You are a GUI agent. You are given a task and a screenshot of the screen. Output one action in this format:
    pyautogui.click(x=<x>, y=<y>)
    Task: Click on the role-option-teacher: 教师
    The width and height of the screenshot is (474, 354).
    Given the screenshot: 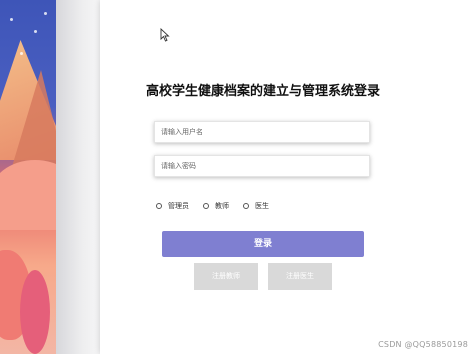 What is the action you would take?
    pyautogui.click(x=216, y=206)
    